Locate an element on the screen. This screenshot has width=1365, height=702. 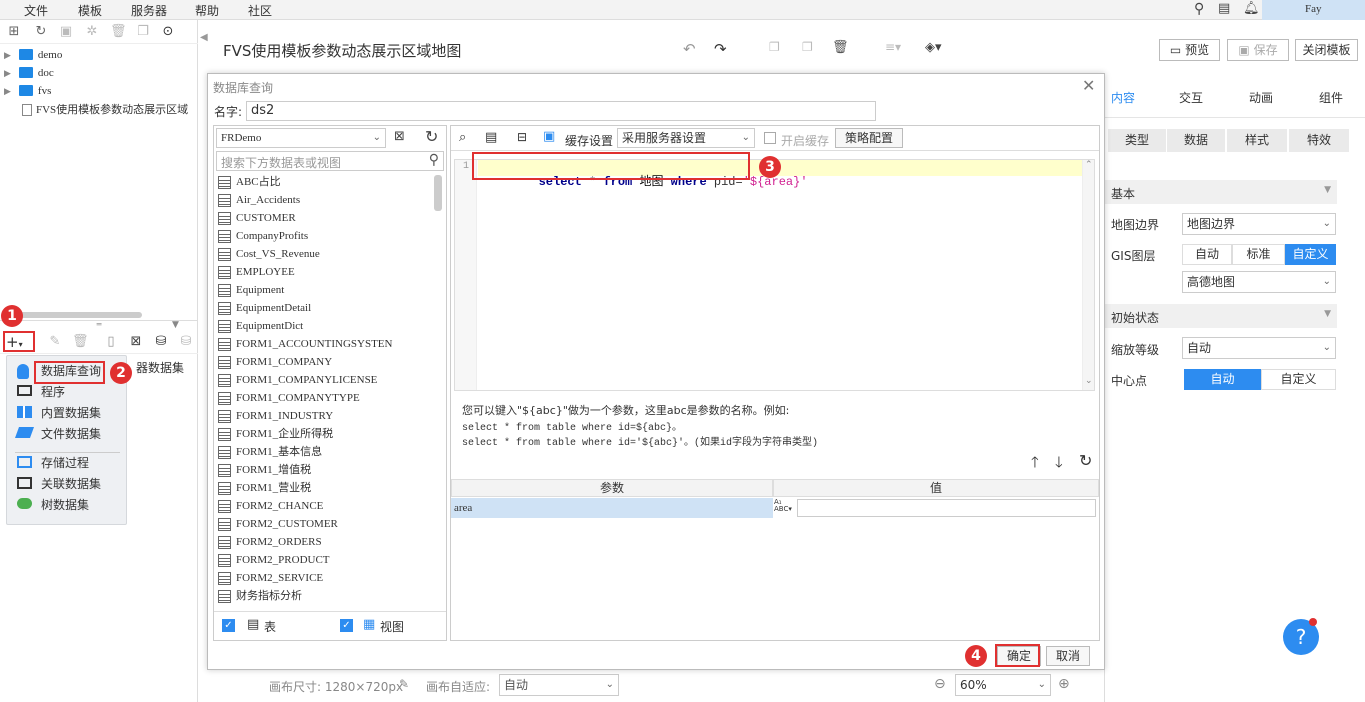
tree-item-file: FVS使用模板参数动态展示区域 is located at coordinates (110, 110).